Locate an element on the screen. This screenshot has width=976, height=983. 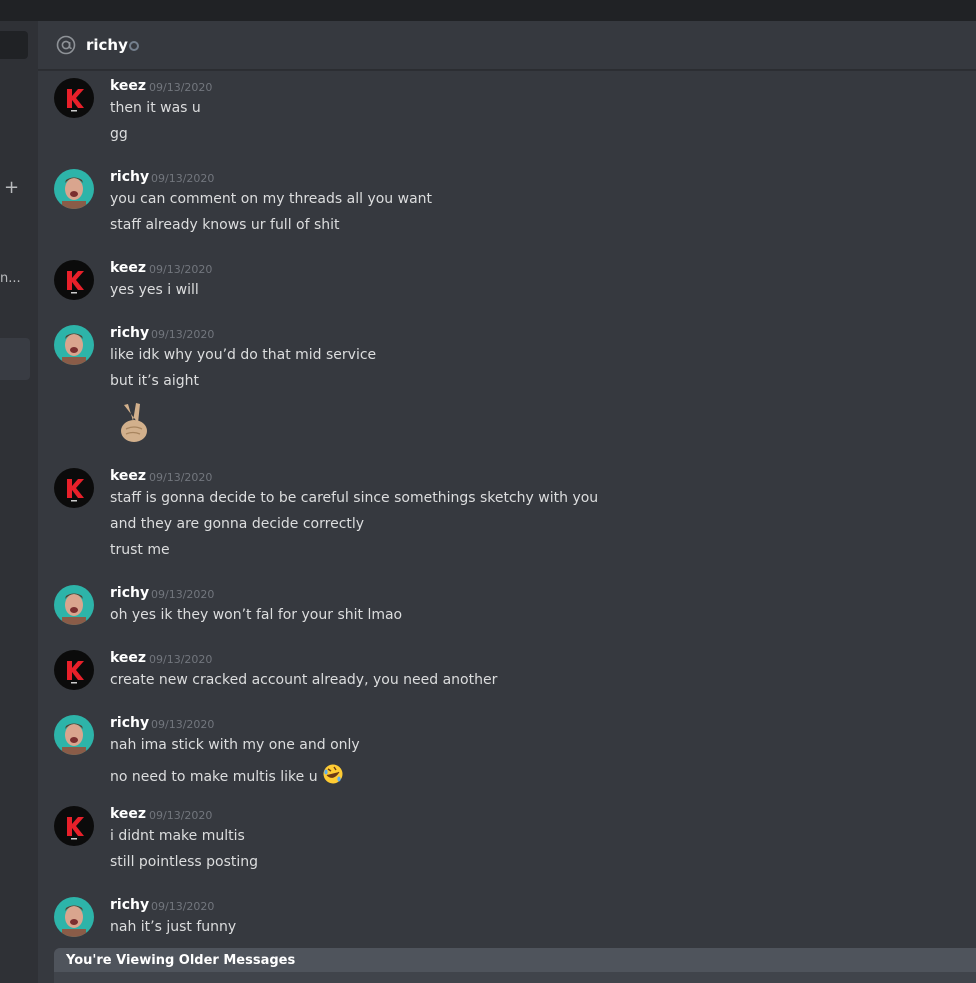
message-text: i didnt make multis is located at coordinates (177, 836).